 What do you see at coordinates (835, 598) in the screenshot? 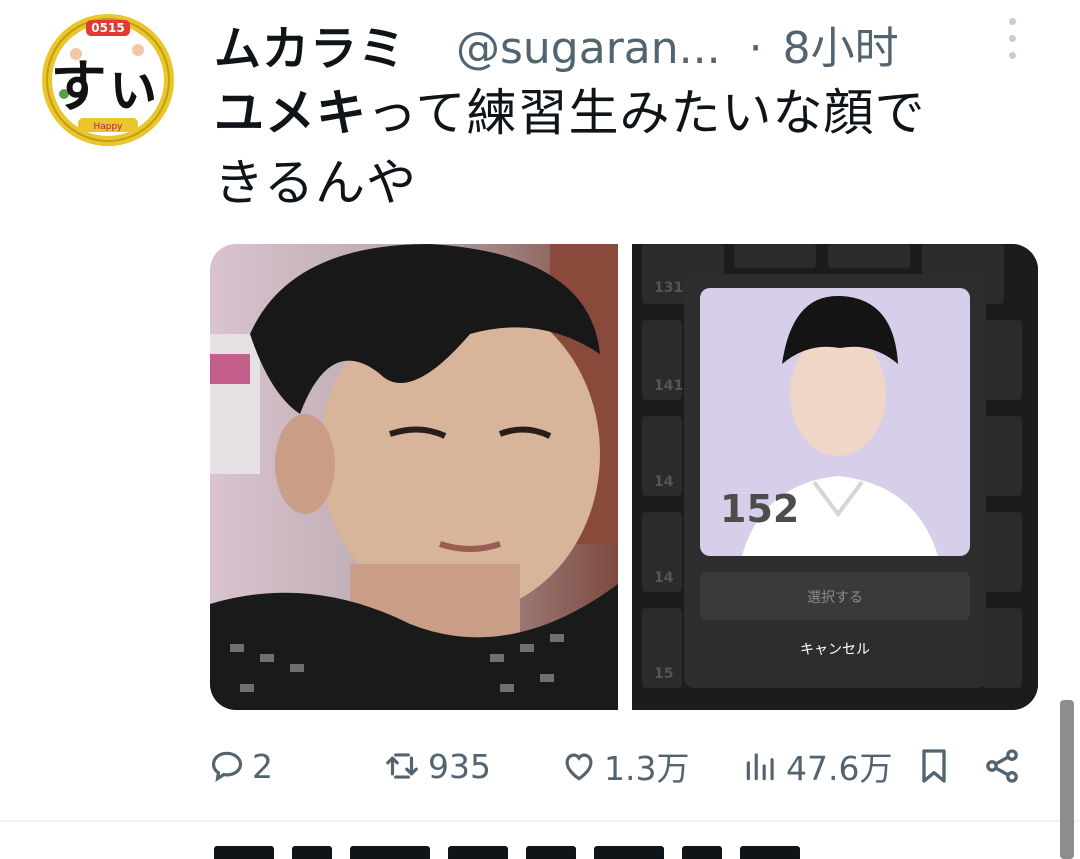
I see `select-button: 選択する` at bounding box center [835, 598].